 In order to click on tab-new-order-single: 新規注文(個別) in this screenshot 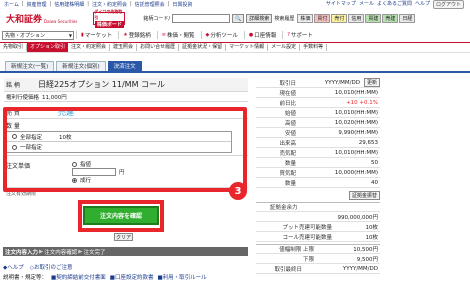, I will do `click(81, 66)`.